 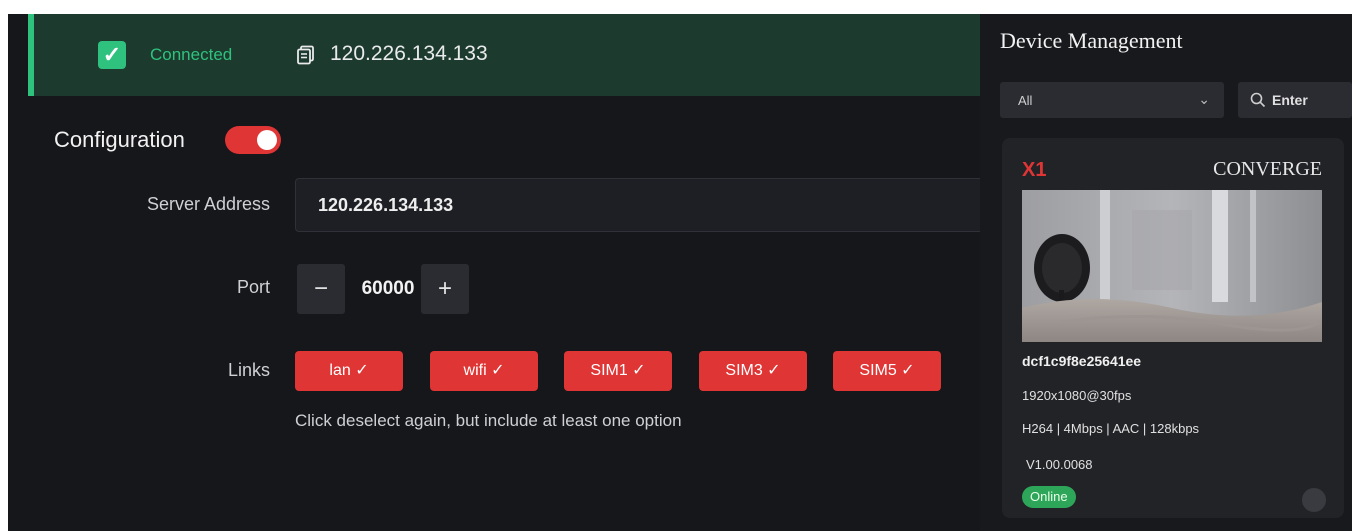 I want to click on chevron-down-icon: ⌄, so click(x=1204, y=99).